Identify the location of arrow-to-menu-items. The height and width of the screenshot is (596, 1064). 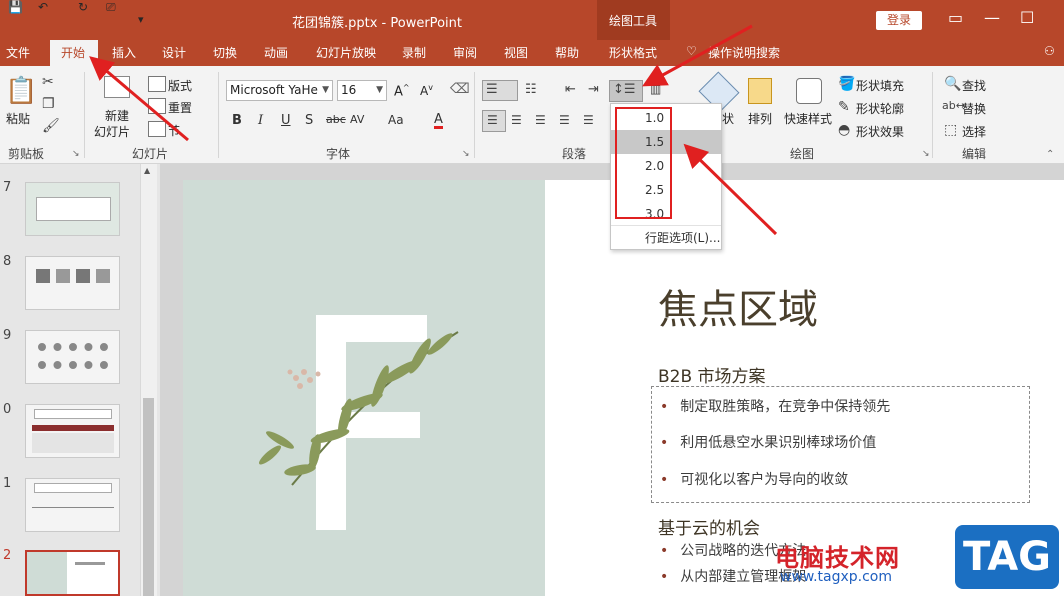
(730, 189).